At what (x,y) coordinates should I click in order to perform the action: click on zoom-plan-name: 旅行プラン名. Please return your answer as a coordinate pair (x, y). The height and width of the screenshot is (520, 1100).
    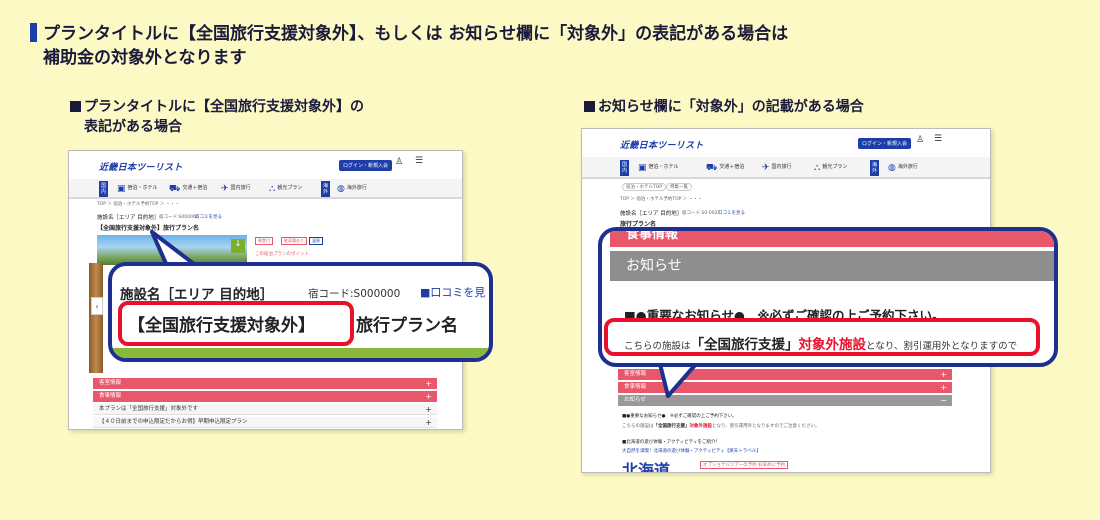
    Looking at the image, I should click on (407, 326).